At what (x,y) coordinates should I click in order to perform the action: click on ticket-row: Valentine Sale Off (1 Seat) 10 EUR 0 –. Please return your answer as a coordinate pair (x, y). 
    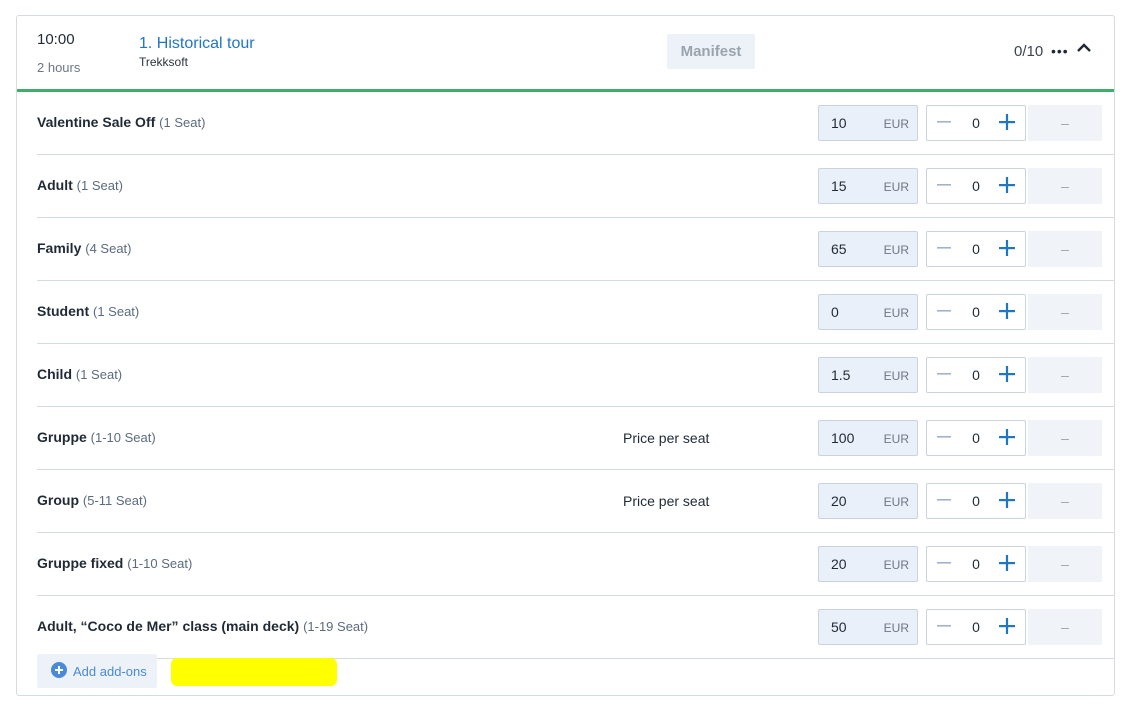
    Looking at the image, I should click on (575, 123).